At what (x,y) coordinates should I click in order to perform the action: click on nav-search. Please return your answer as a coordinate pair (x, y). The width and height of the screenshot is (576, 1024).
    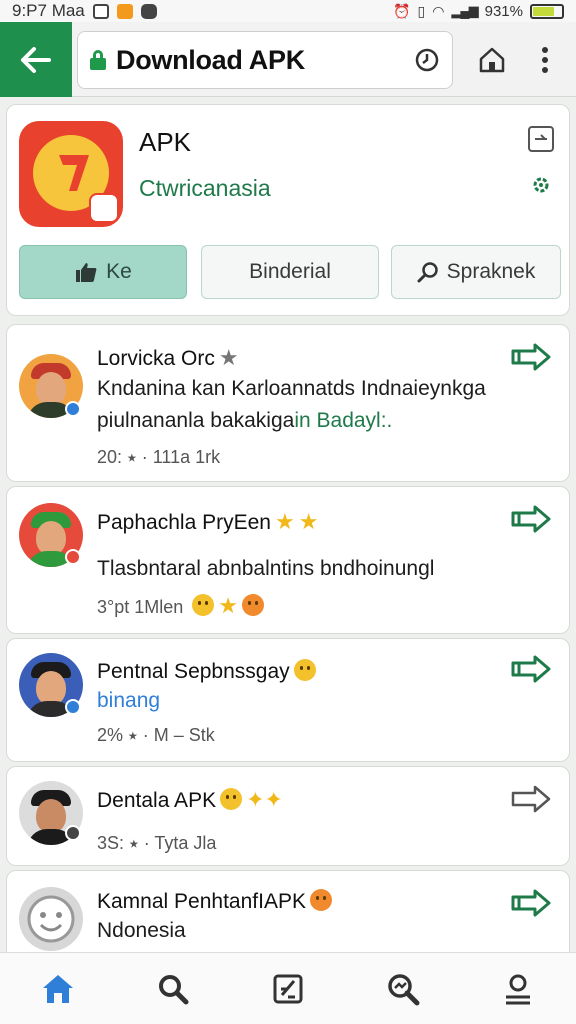
    Looking at the image, I should click on (173, 989).